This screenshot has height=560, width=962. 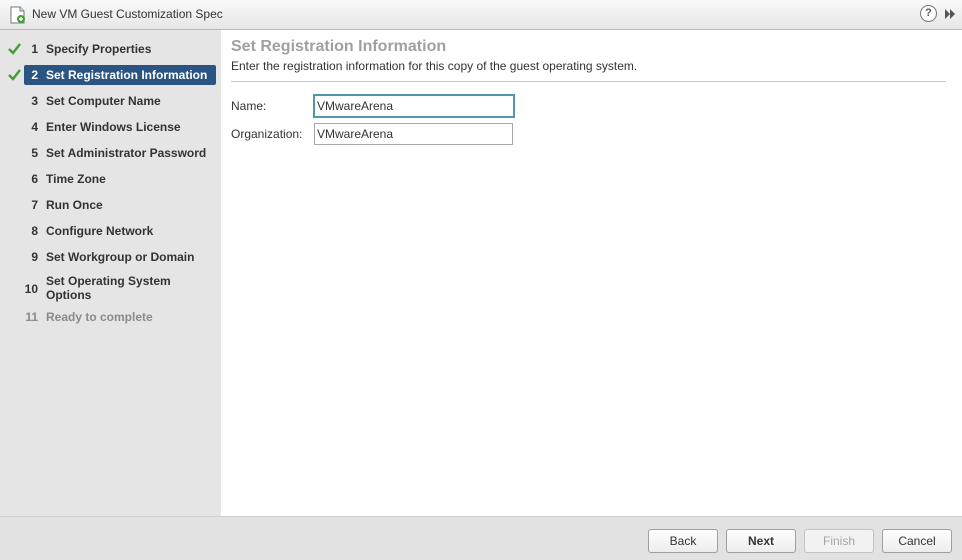 I want to click on name-label: Name:, so click(x=249, y=106).